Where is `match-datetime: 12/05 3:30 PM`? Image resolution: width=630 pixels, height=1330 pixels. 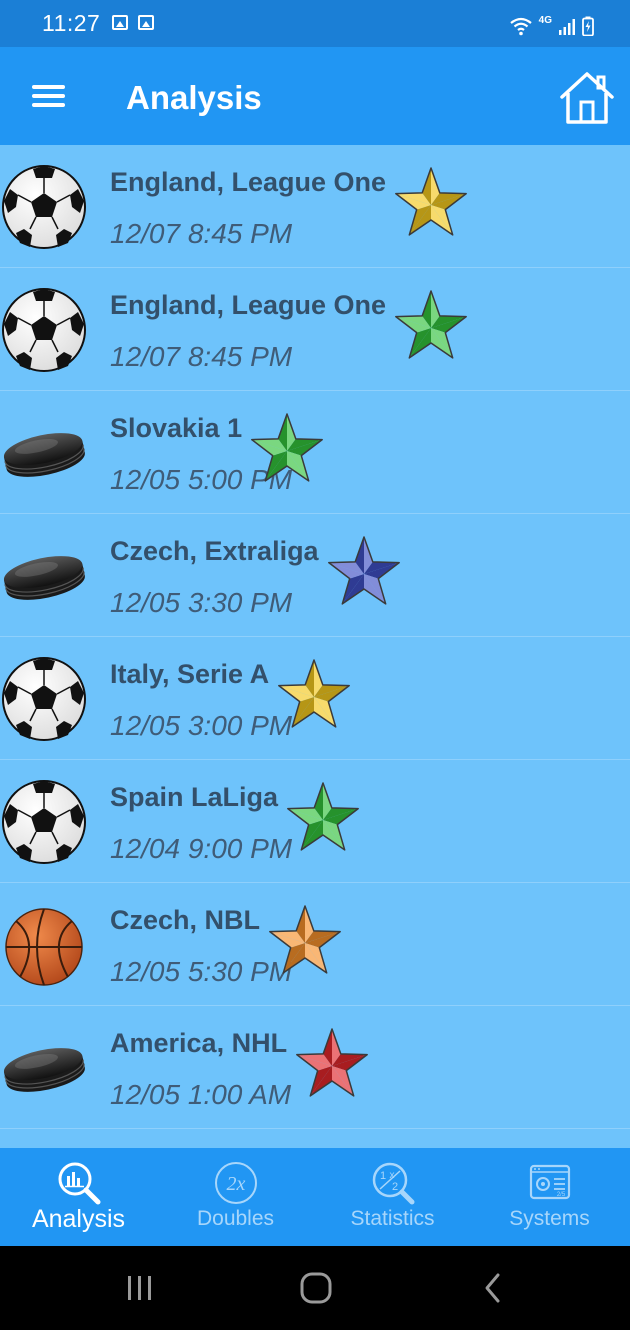 match-datetime: 12/05 3:30 PM is located at coordinates (201, 602).